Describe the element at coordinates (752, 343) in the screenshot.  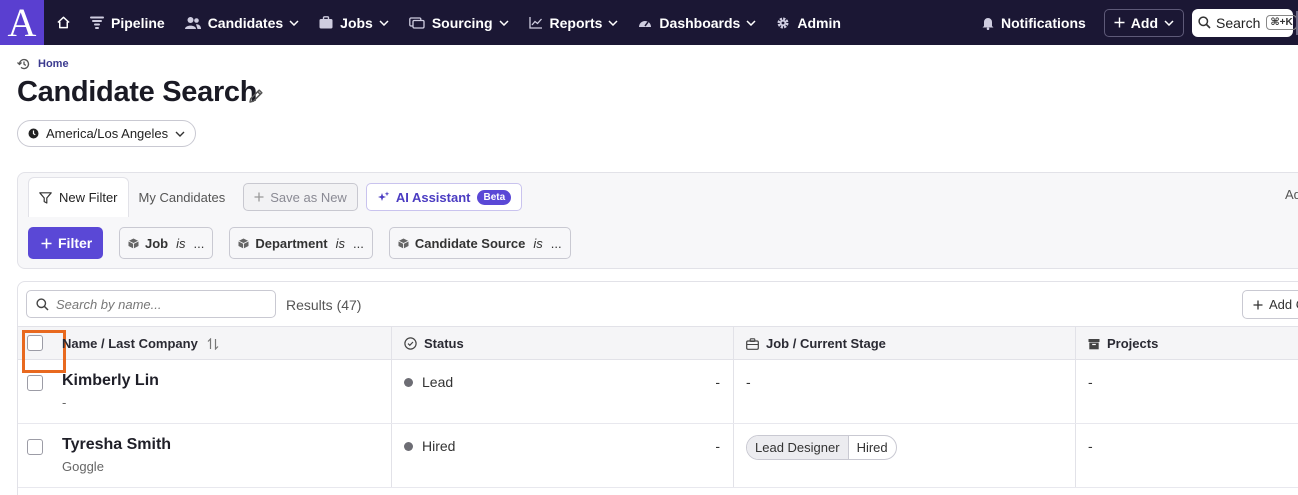
I see `briefcase-icon` at that location.